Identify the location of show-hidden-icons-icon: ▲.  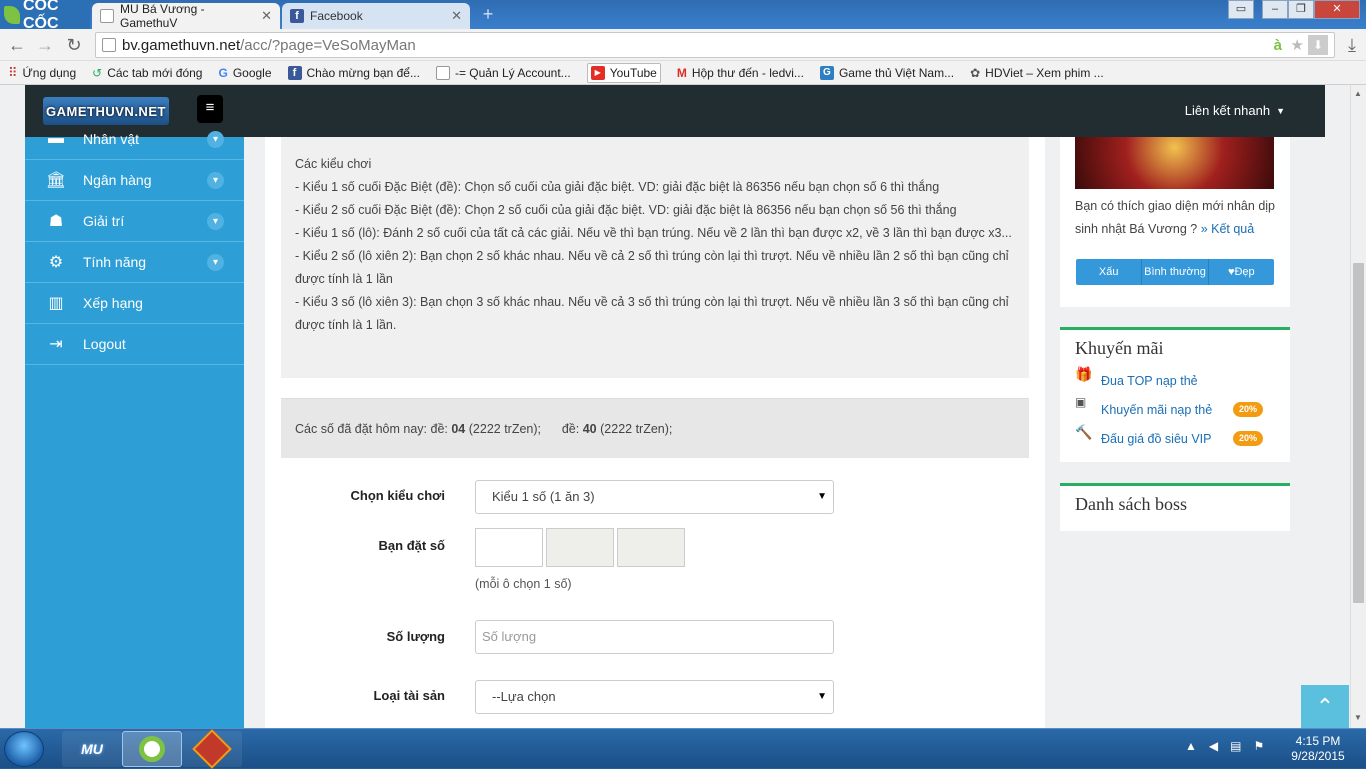
(1191, 746).